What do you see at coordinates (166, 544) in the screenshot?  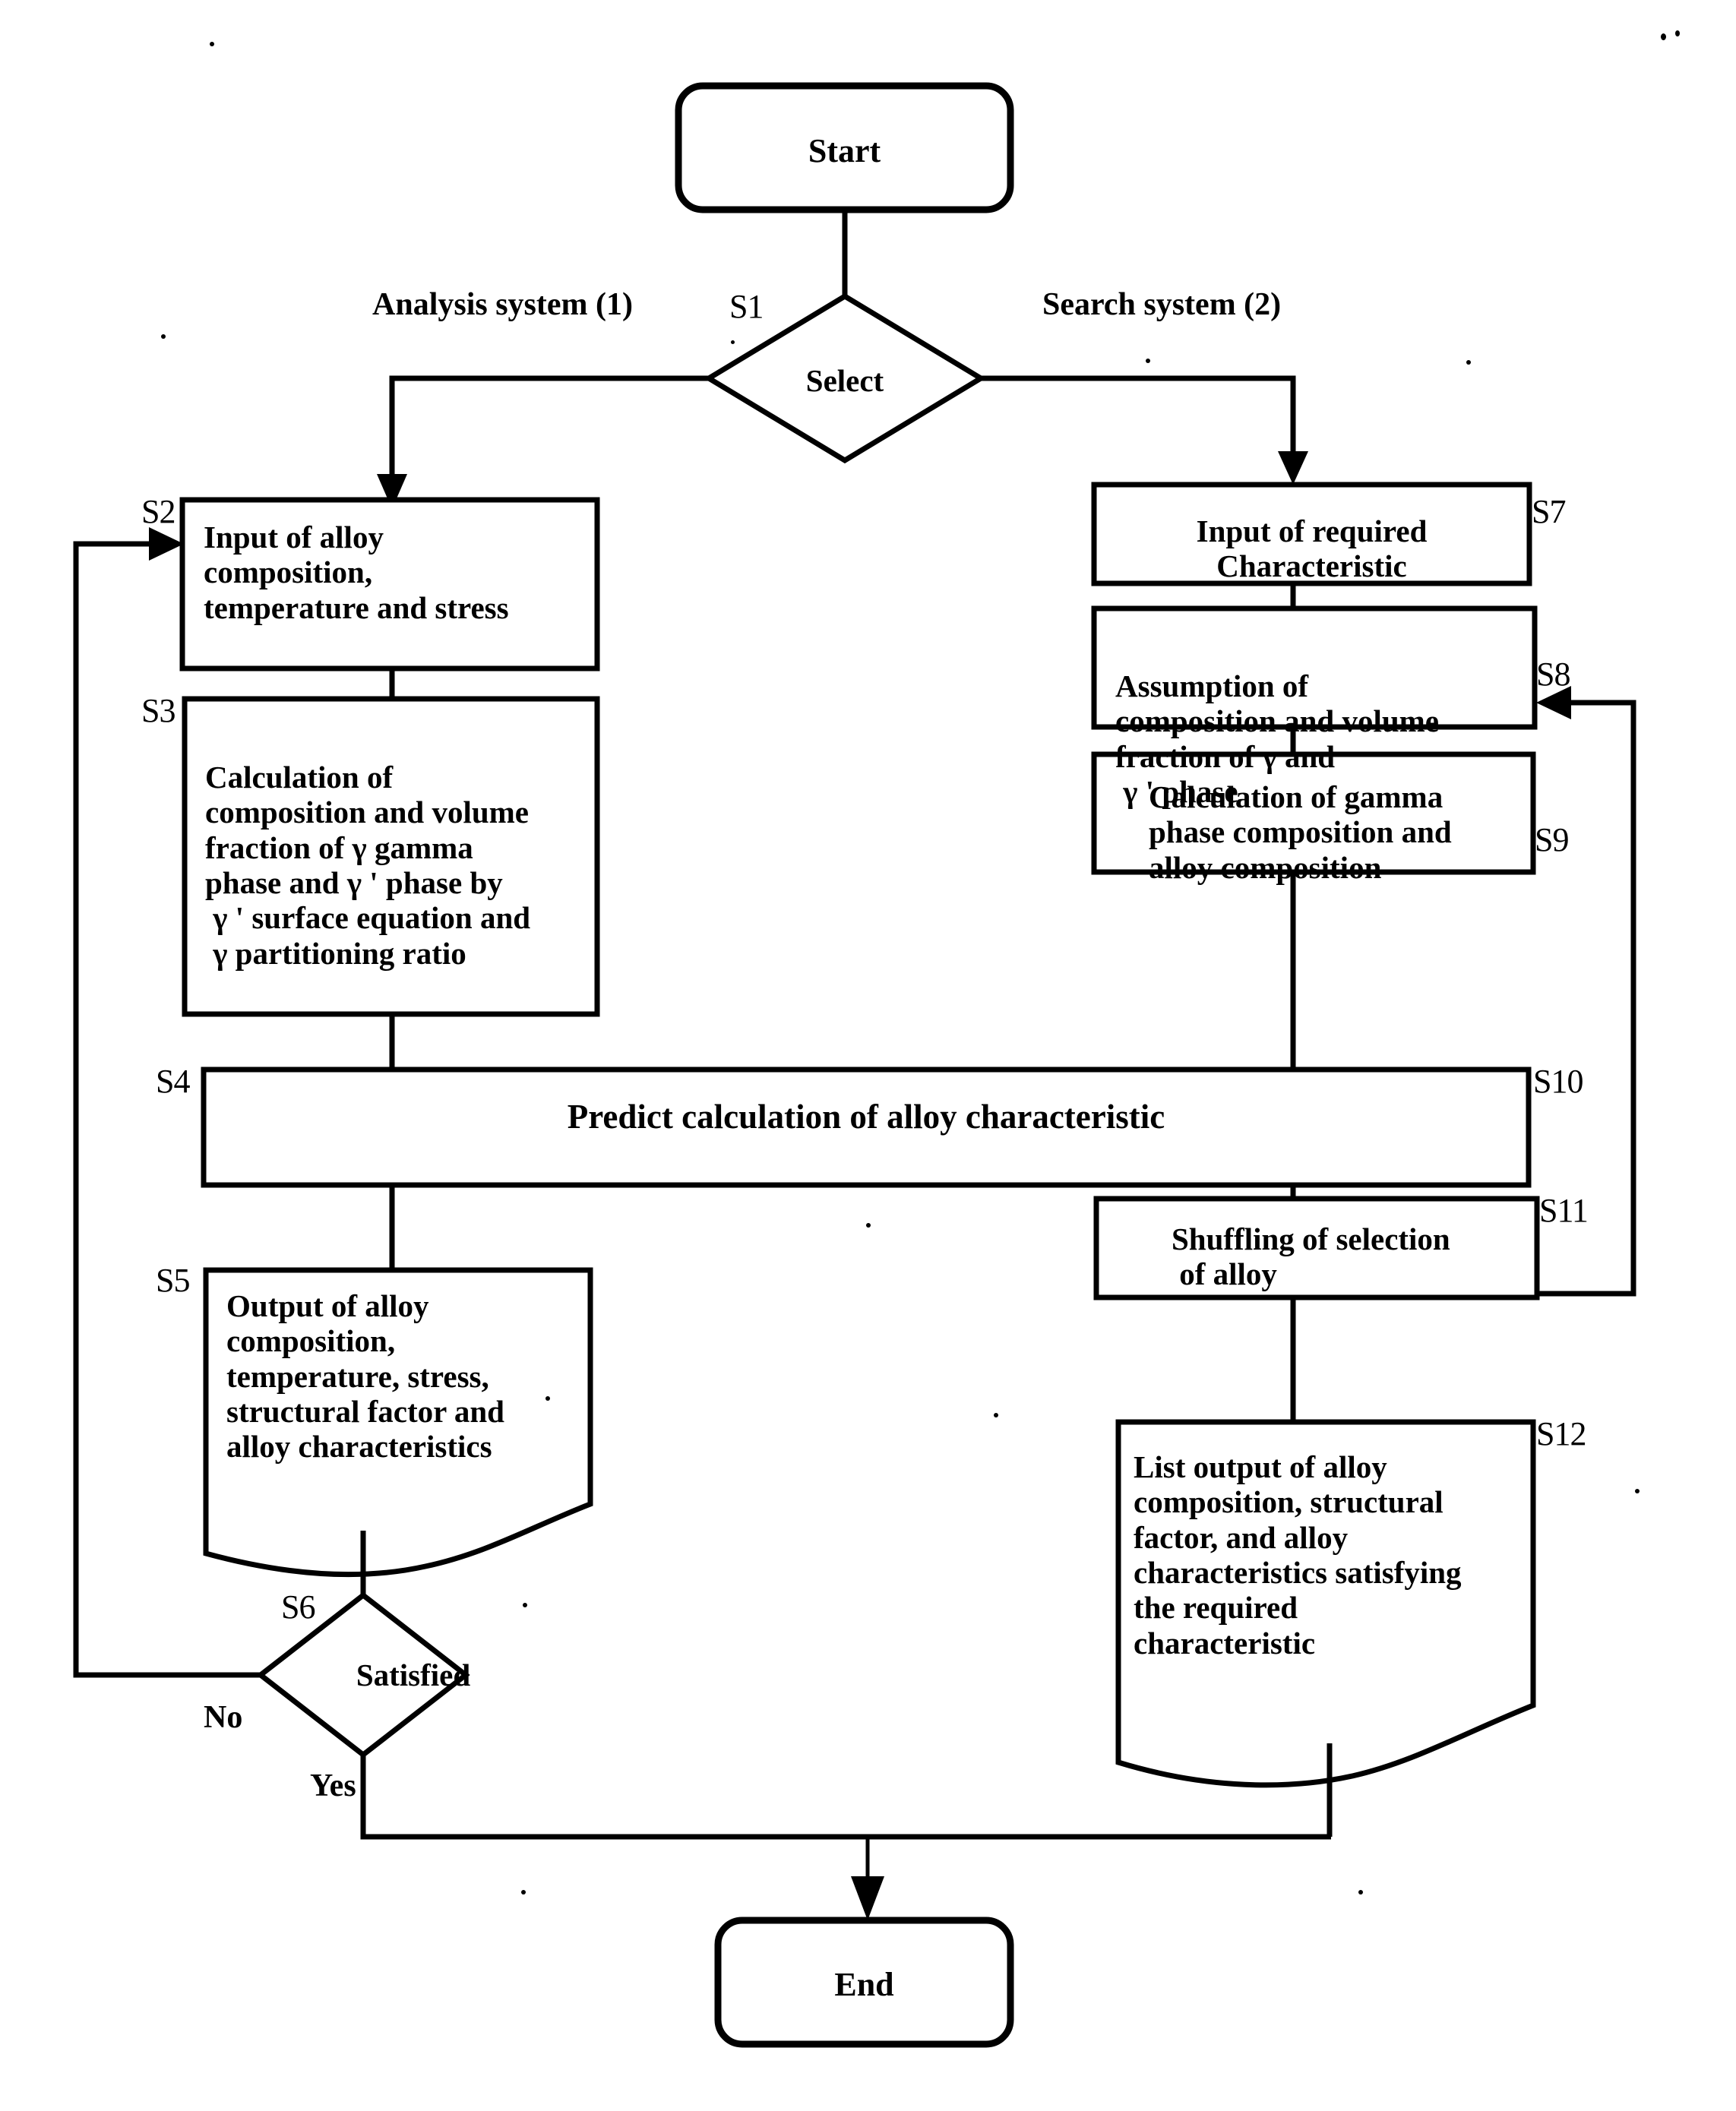 I see `arrowhead-no-loop-to-s2` at bounding box center [166, 544].